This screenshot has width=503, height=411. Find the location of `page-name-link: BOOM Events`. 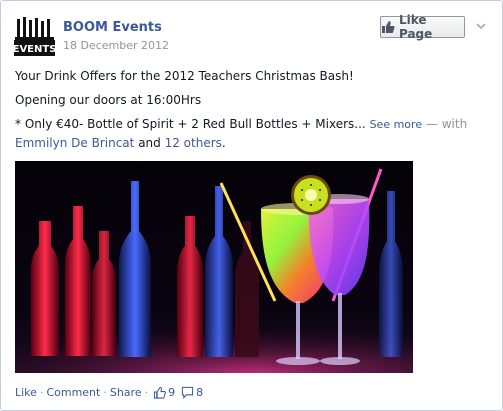

page-name-link: BOOM Events is located at coordinates (112, 27).